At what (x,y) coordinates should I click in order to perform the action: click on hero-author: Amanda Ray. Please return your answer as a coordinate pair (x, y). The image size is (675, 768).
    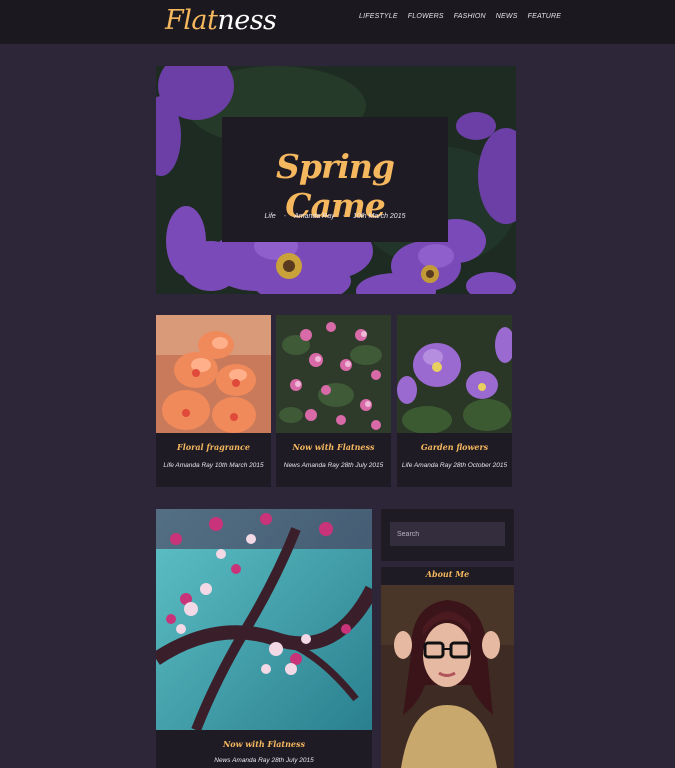
    Looking at the image, I should click on (314, 216).